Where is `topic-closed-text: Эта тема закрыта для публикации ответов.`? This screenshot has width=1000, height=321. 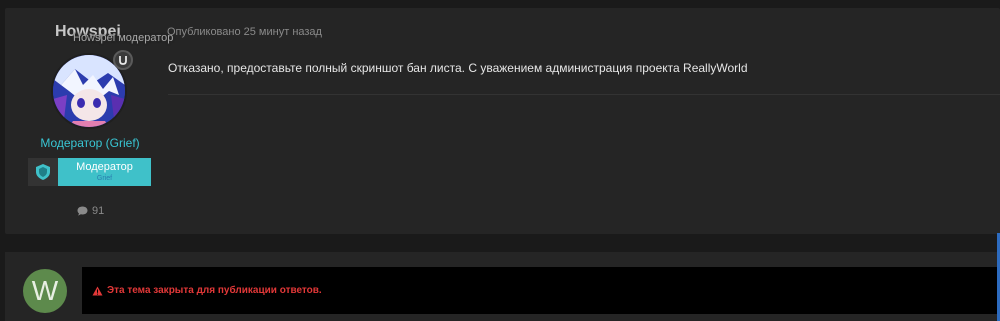
topic-closed-text: Эта тема закрыта для публикации ответов. is located at coordinates (214, 290).